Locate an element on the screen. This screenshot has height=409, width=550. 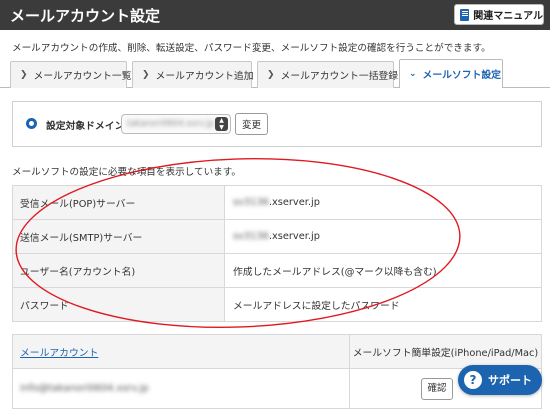
domain-select-value: takanori0604.xsrv.jp is located at coordinates (171, 124).